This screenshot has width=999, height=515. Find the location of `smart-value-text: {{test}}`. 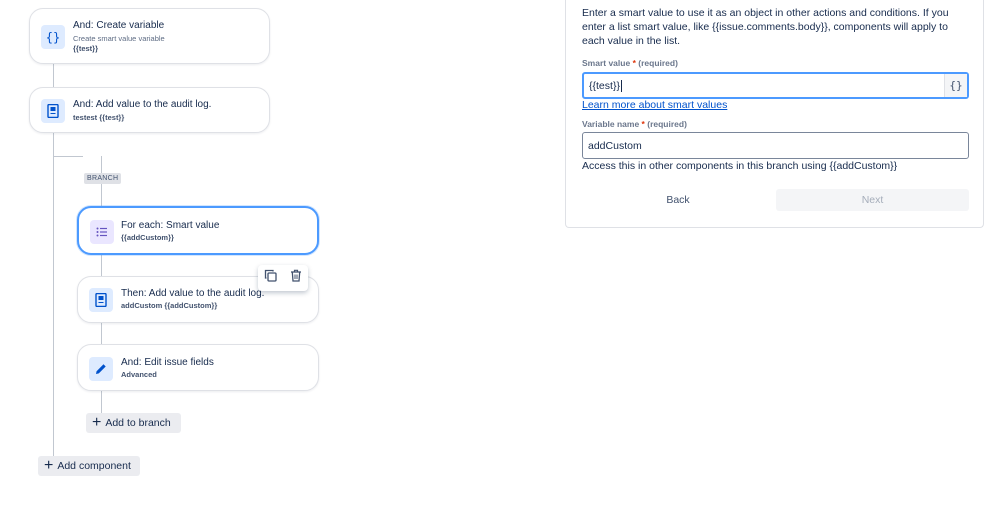

smart-value-text: {{test}} is located at coordinates (604, 85).